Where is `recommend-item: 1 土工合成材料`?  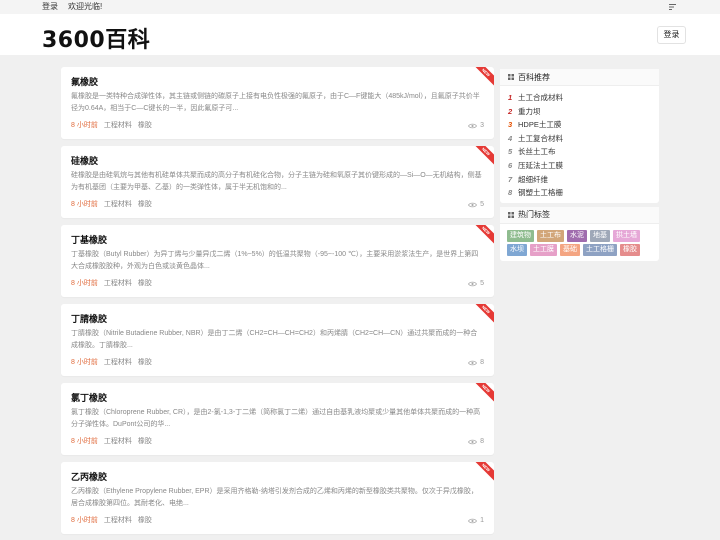 recommend-item: 1 土工合成材料 is located at coordinates (579, 98).